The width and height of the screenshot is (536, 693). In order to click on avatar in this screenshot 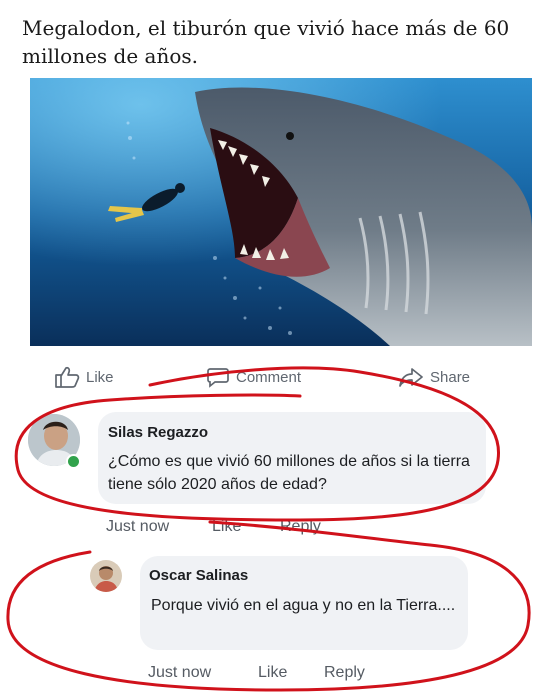, I will do `click(106, 576)`.